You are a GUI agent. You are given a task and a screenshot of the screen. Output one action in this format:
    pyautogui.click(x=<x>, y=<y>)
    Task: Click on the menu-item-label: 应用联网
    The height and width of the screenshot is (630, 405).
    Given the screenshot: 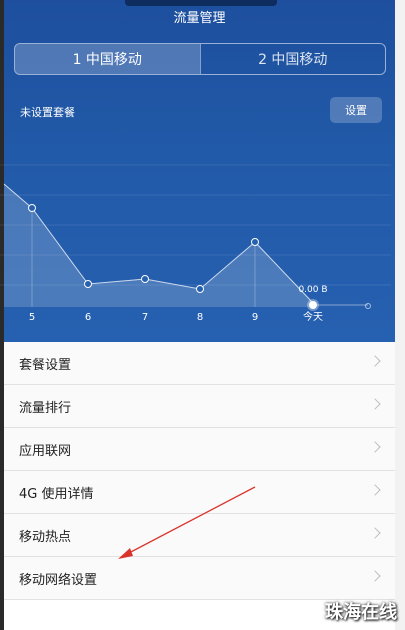 What is the action you would take?
    pyautogui.click(x=45, y=451)
    